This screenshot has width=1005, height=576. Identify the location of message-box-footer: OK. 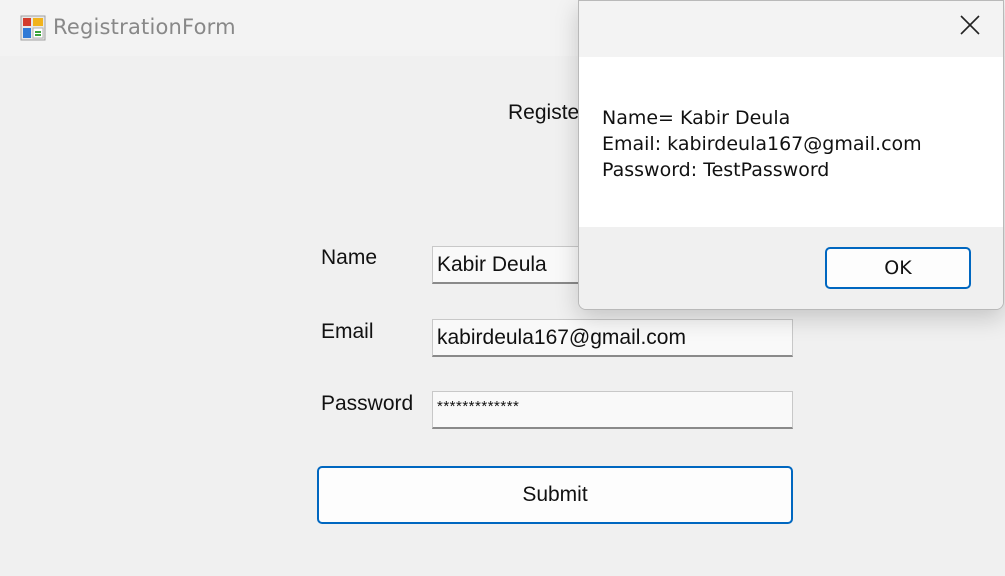
(791, 268).